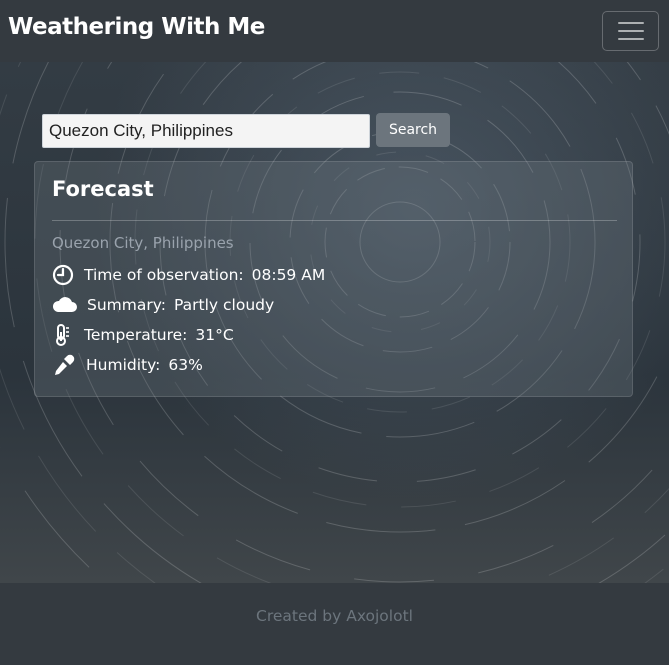 The height and width of the screenshot is (665, 669). Describe the element at coordinates (332, 335) in the screenshot. I see `temperature-row: Temperature: 31°C` at that location.